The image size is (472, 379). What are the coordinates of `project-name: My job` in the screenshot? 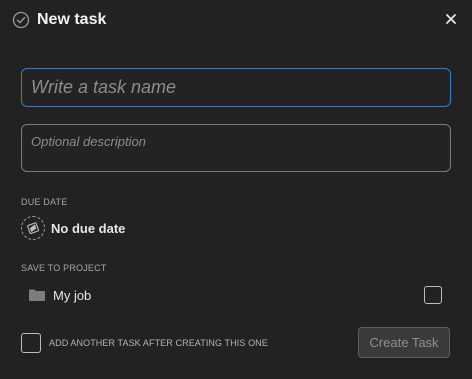 It's located at (72, 295).